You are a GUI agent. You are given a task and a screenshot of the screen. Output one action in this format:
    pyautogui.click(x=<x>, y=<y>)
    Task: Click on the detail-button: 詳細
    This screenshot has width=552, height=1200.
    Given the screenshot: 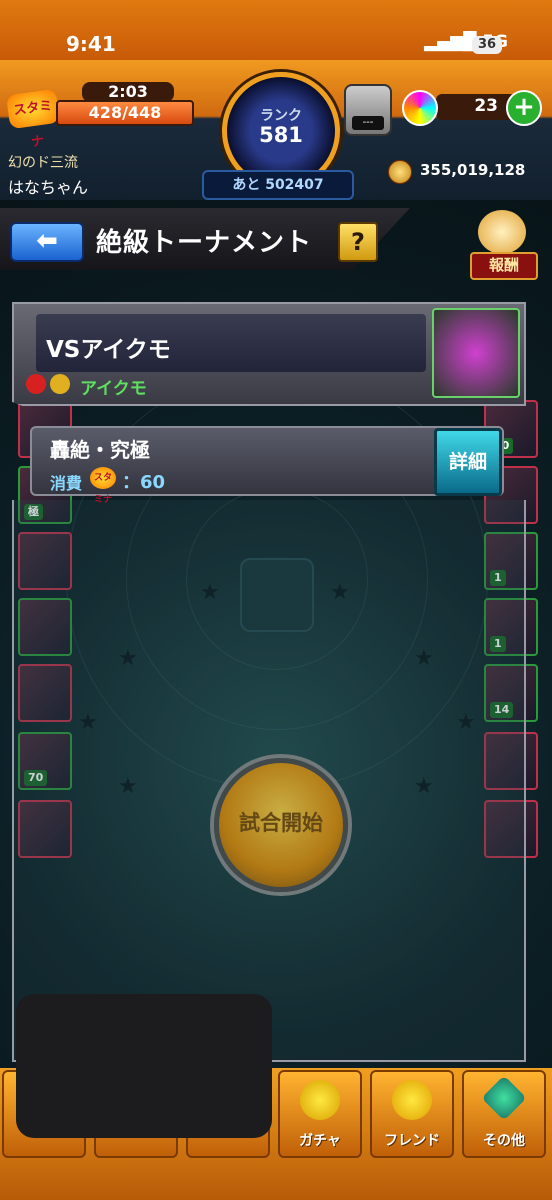 What is the action you would take?
    pyautogui.click(x=468, y=462)
    